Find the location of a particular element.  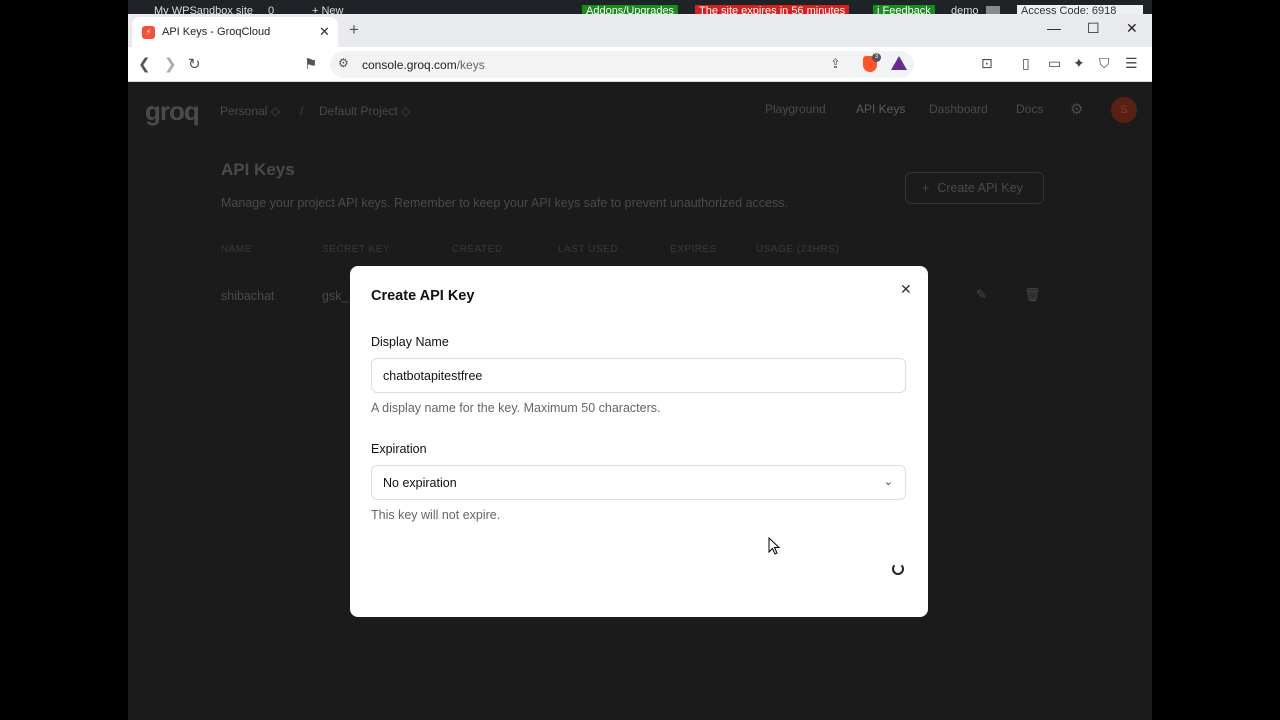

row-secret-key: gsk_ is located at coordinates (335, 296).